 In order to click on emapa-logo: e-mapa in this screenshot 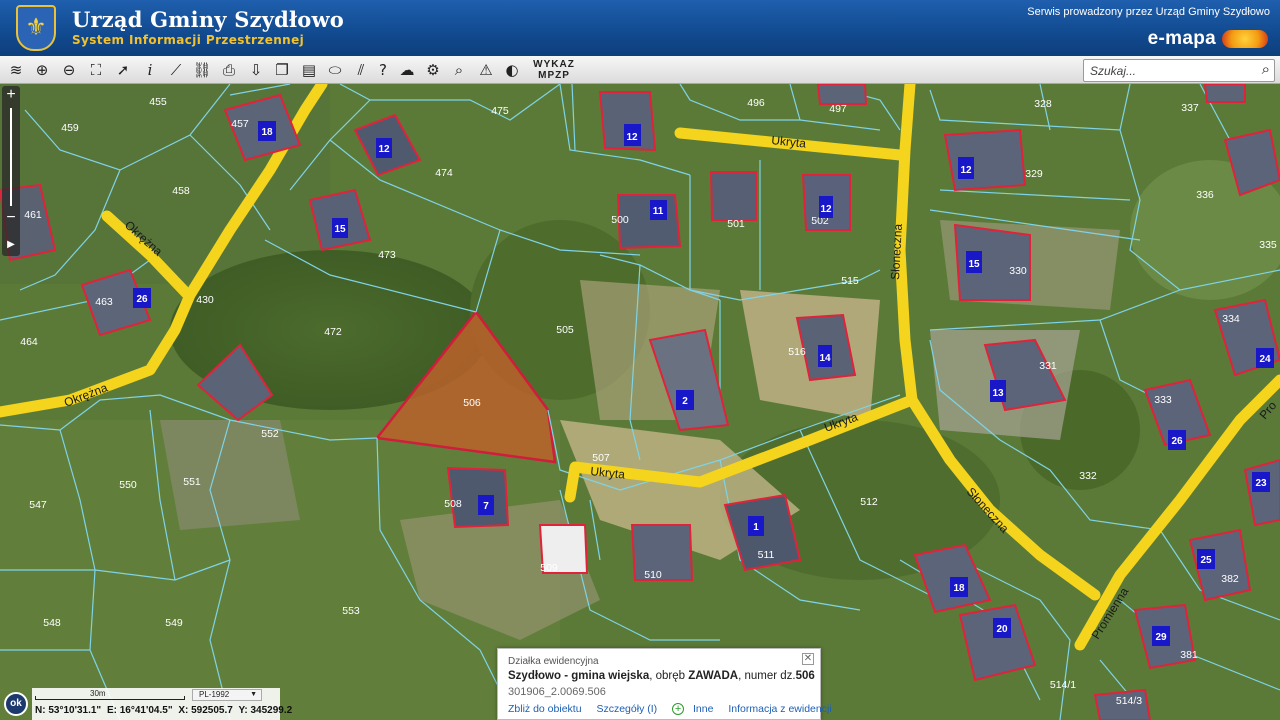, I will do `click(1208, 39)`.